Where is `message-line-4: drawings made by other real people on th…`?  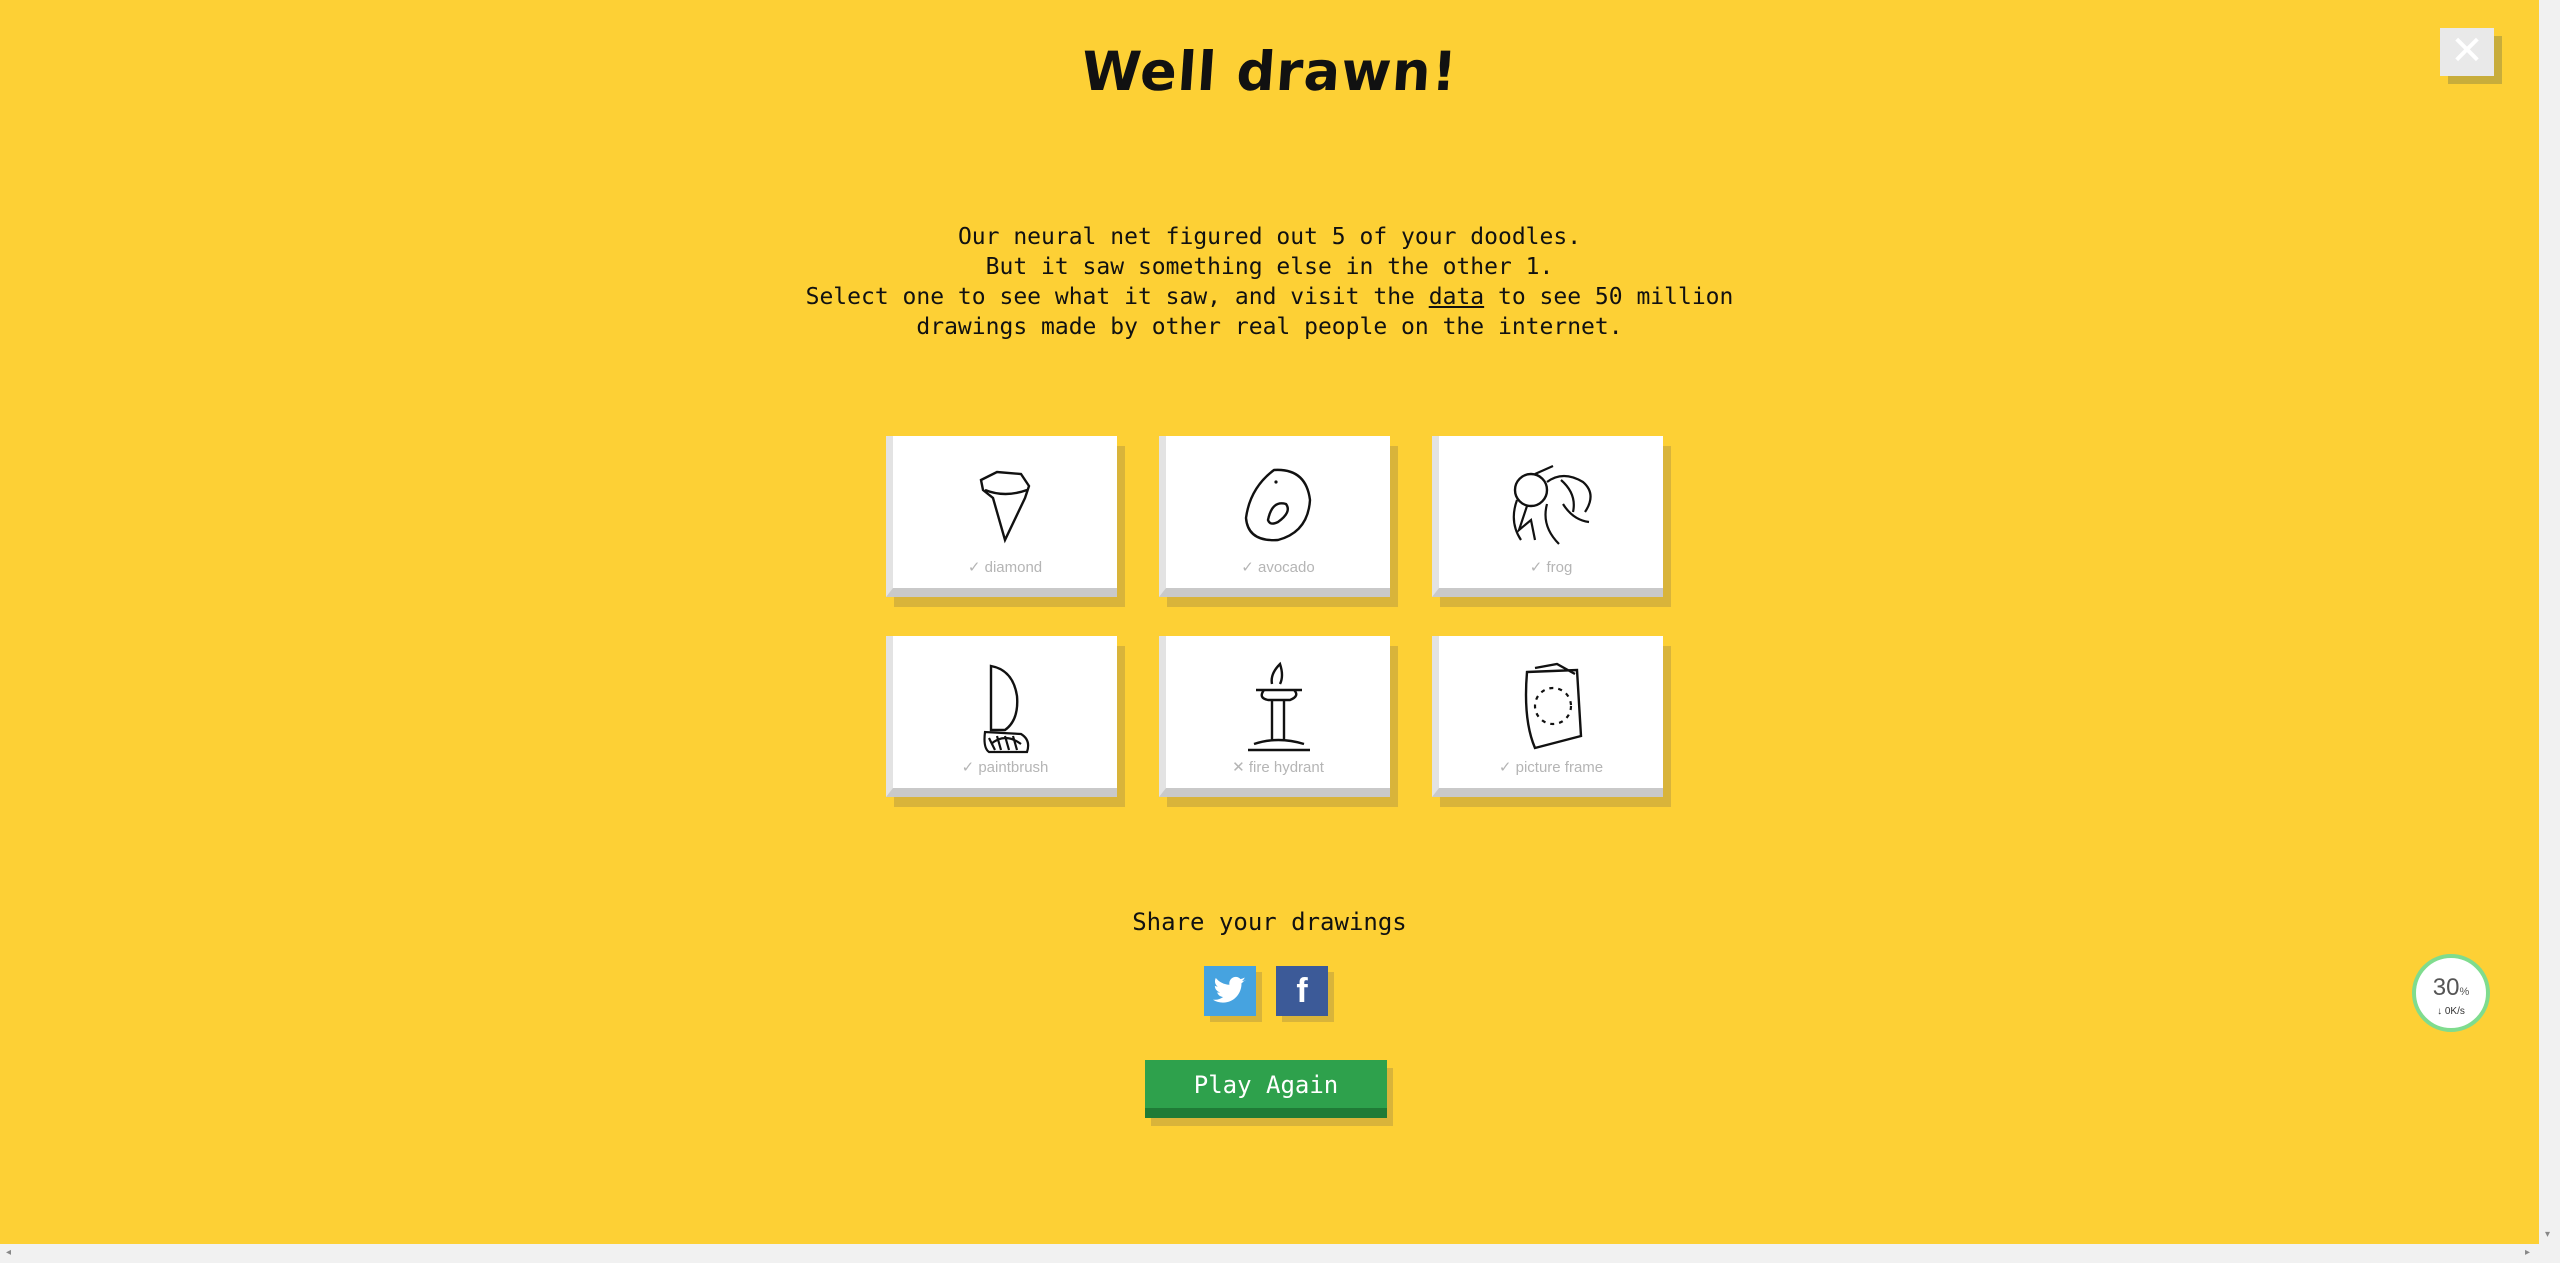 message-line-4: drawings made by other real people on th… is located at coordinates (1269, 327).